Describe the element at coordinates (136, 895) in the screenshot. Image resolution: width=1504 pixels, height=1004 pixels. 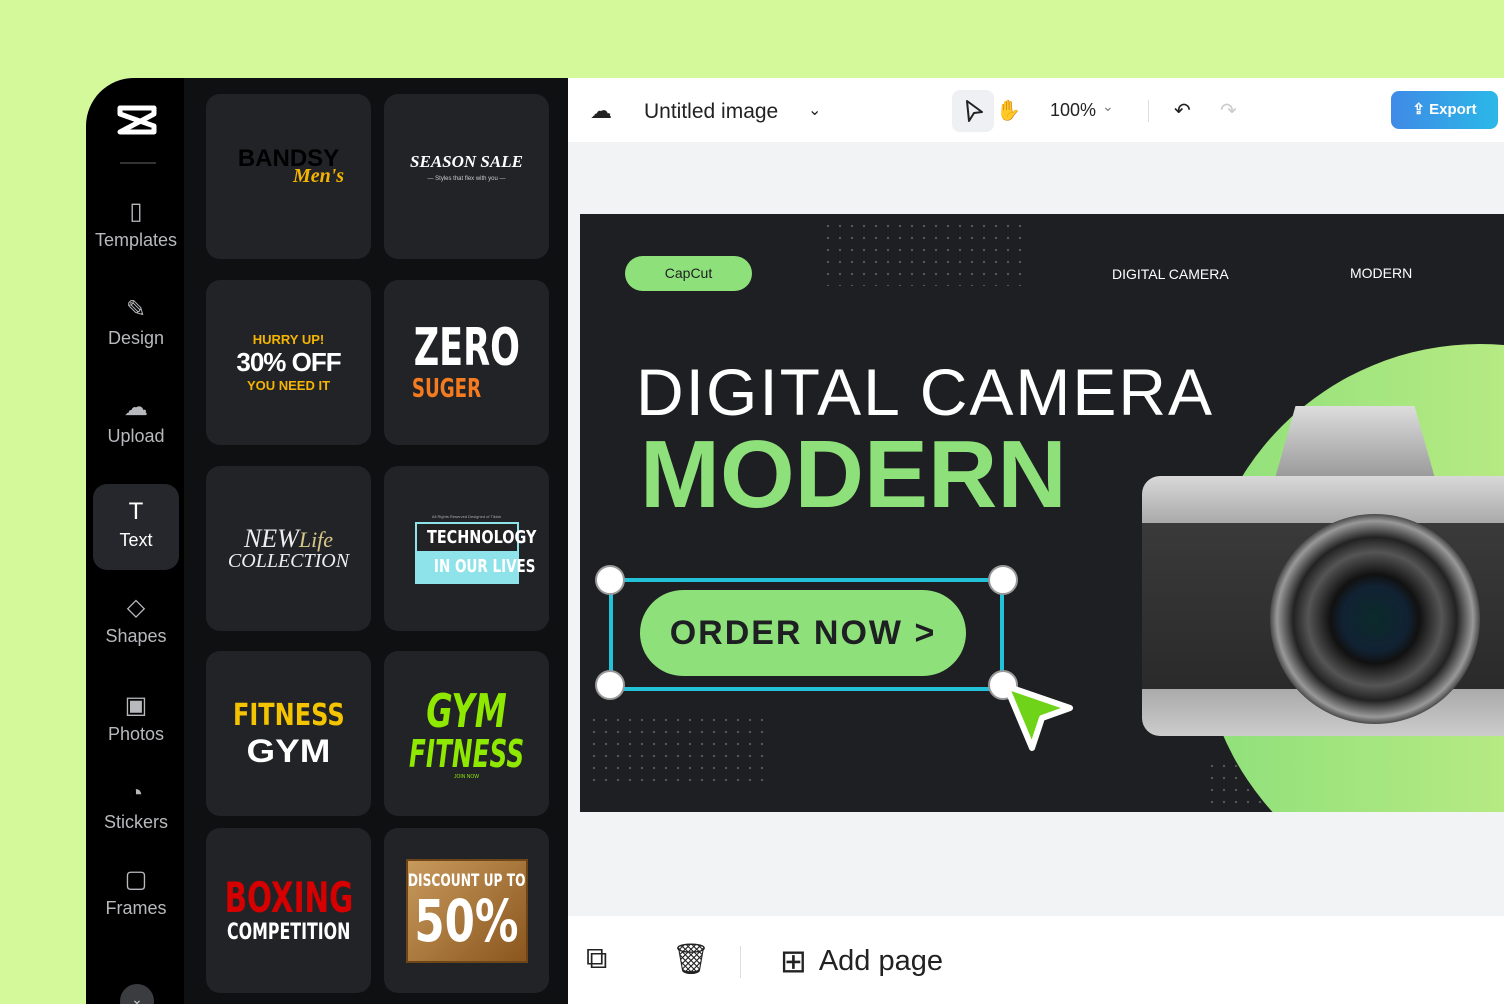
I see `sidebar-item-frames: ▢ Frames` at that location.